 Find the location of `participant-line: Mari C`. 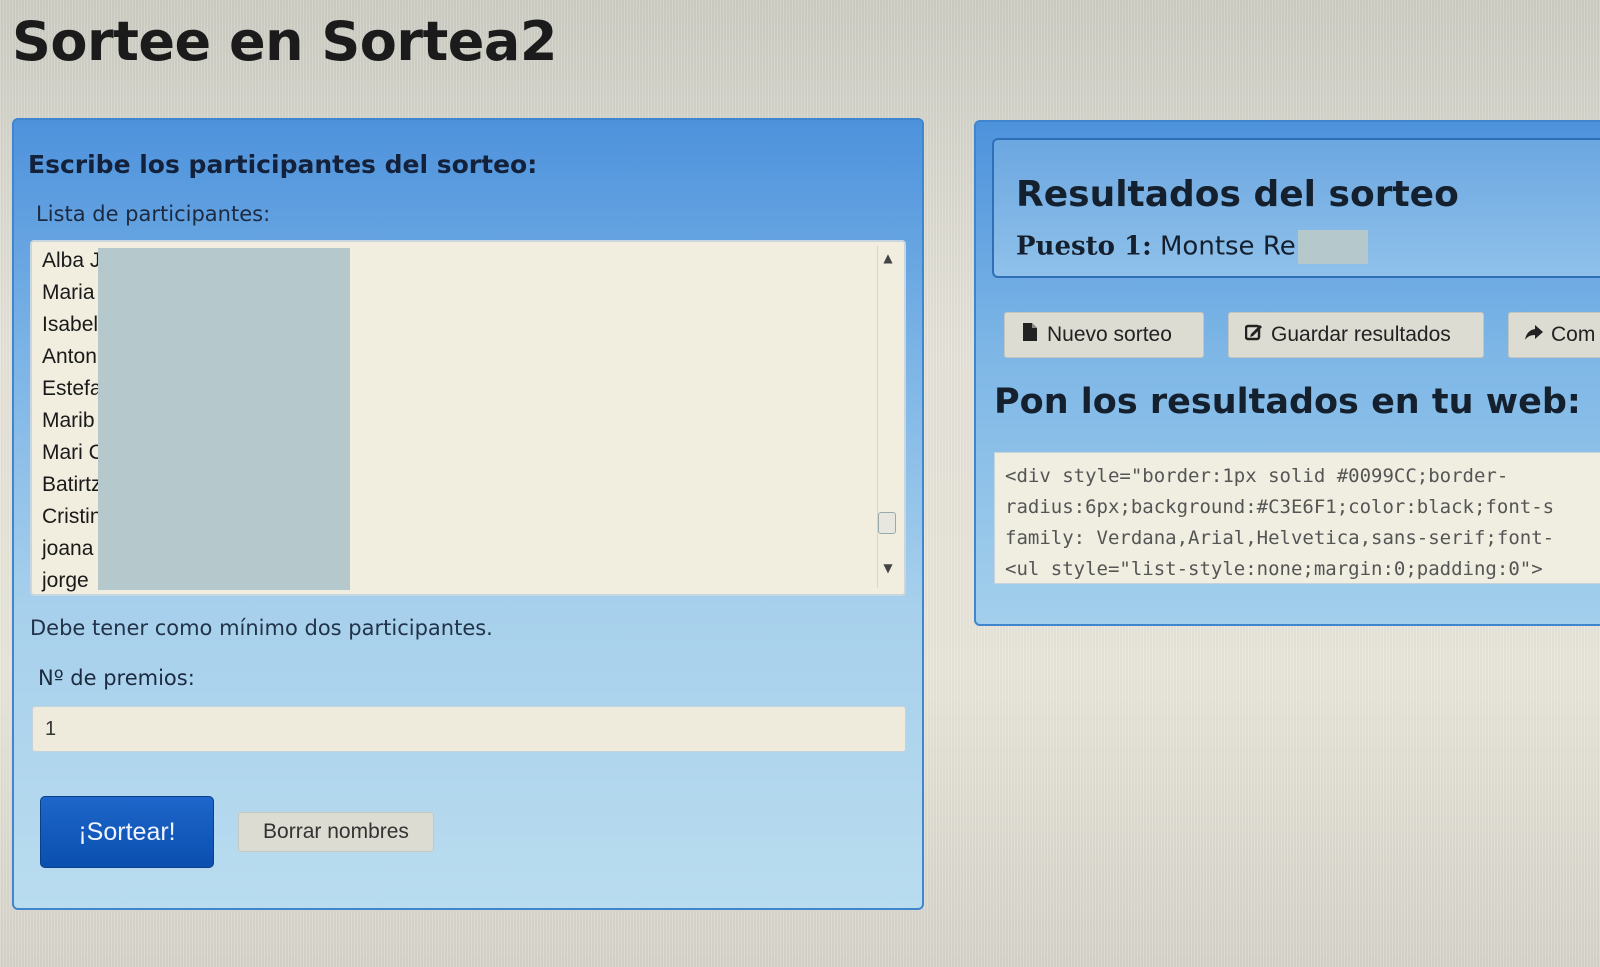

participant-line: Mari C is located at coordinates (73, 452).